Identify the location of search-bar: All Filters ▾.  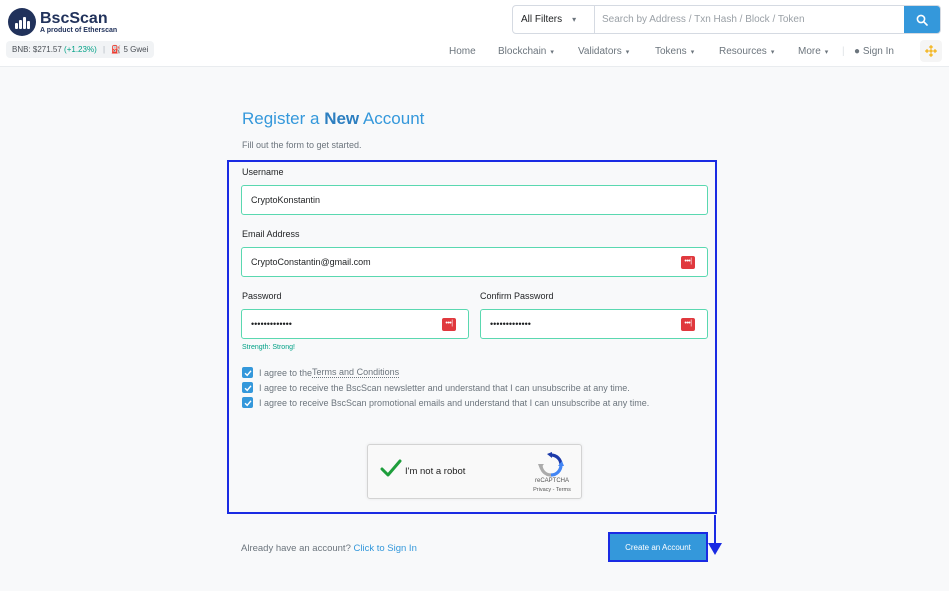
(726, 19).